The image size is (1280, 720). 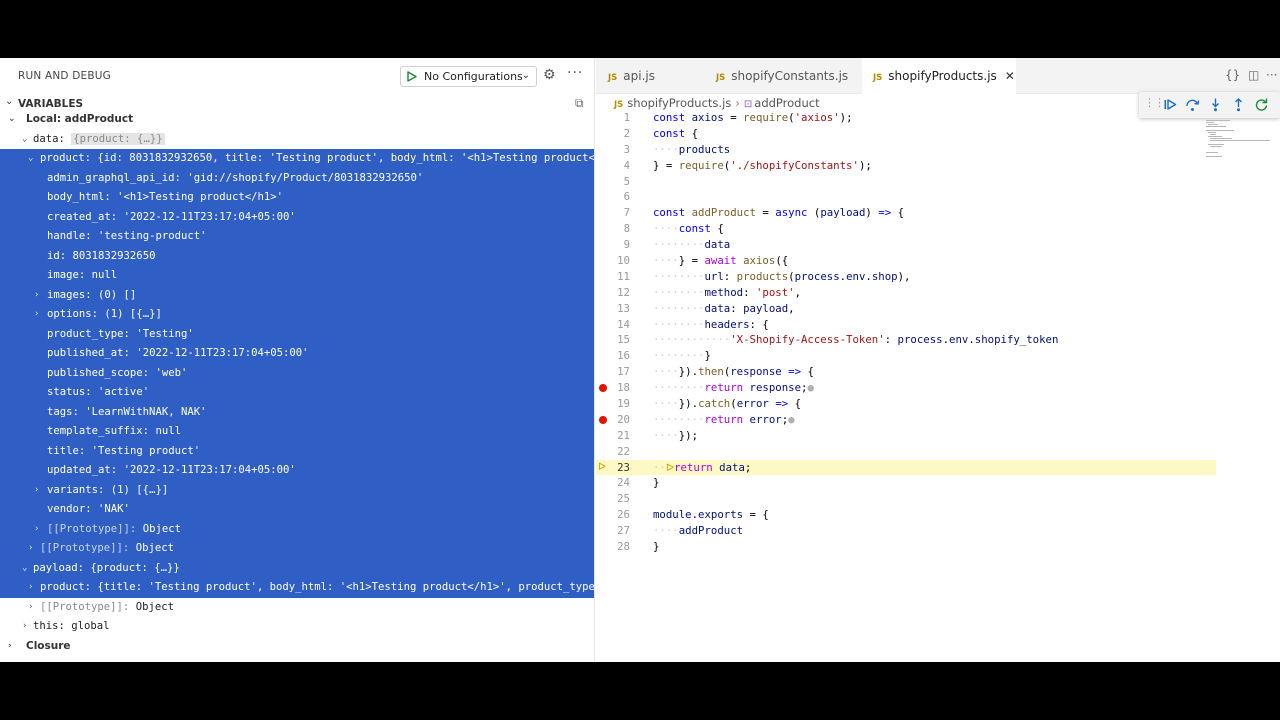 I want to click on code-line: 21 ····});, so click(x=906, y=436).